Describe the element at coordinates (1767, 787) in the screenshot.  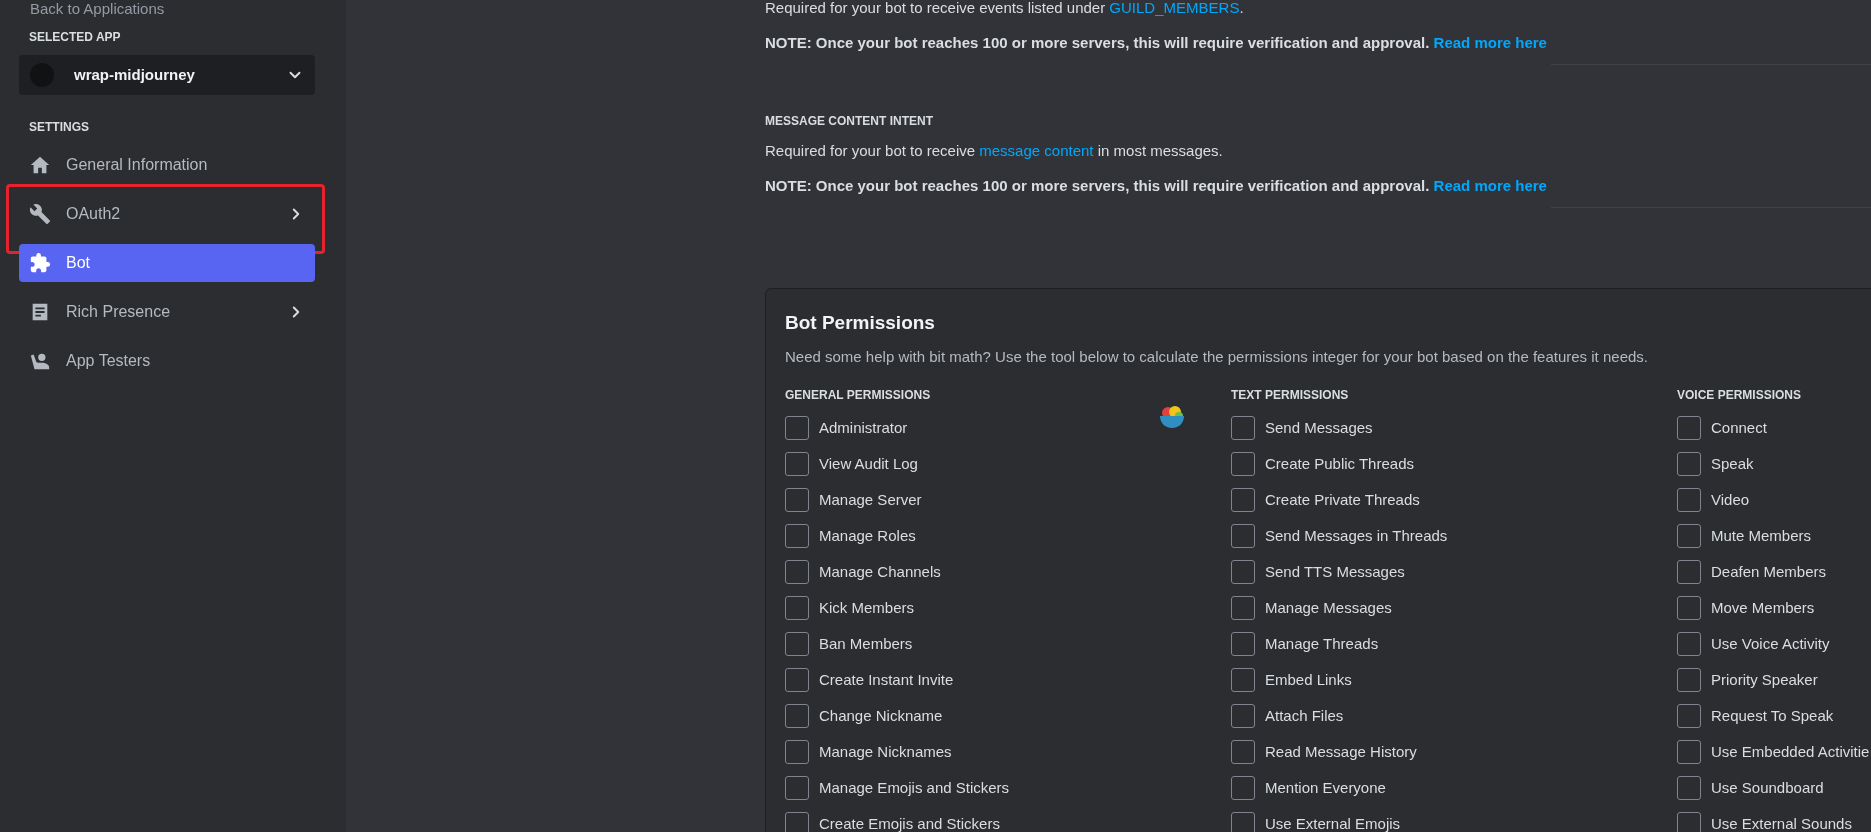
I see `permission-label: Use Soundboard` at that location.